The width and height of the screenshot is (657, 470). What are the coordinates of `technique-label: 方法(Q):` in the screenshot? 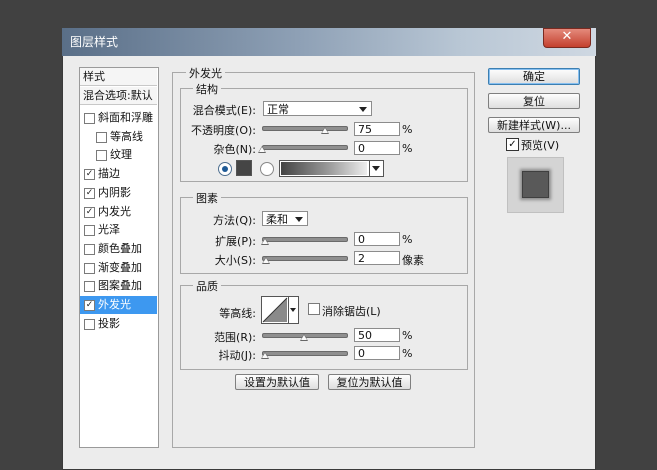 It's located at (234, 220).